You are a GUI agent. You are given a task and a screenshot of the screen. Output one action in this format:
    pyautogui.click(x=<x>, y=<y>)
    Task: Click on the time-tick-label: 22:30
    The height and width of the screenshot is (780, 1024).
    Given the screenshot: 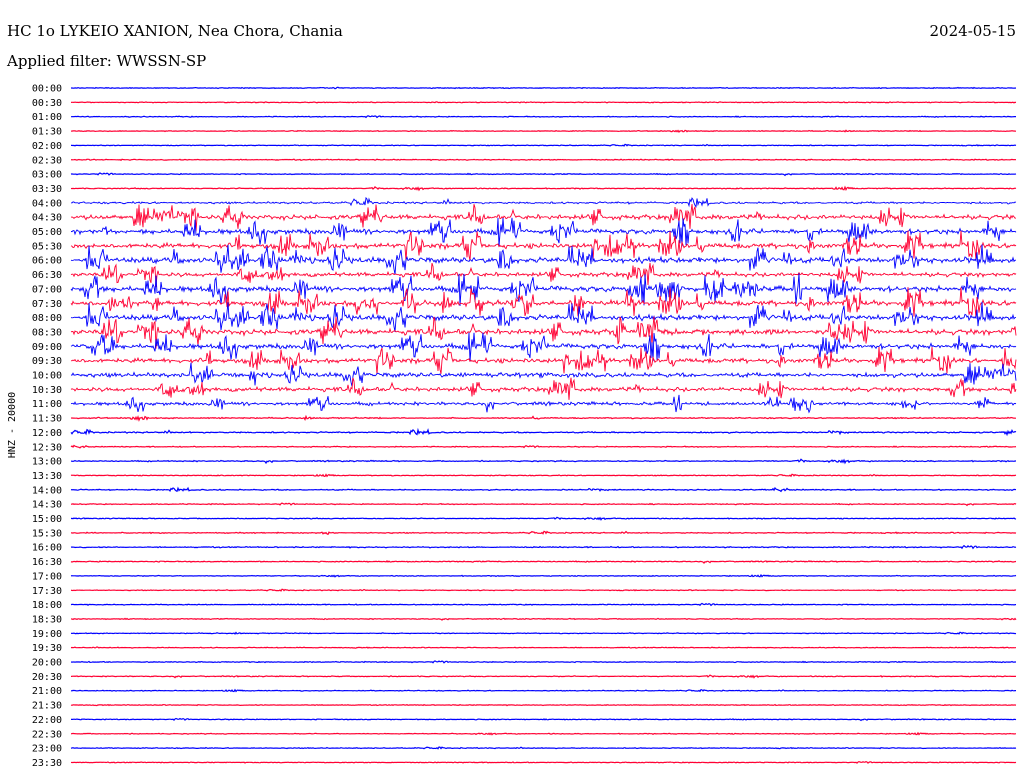 What is the action you would take?
    pyautogui.click(x=47, y=734)
    